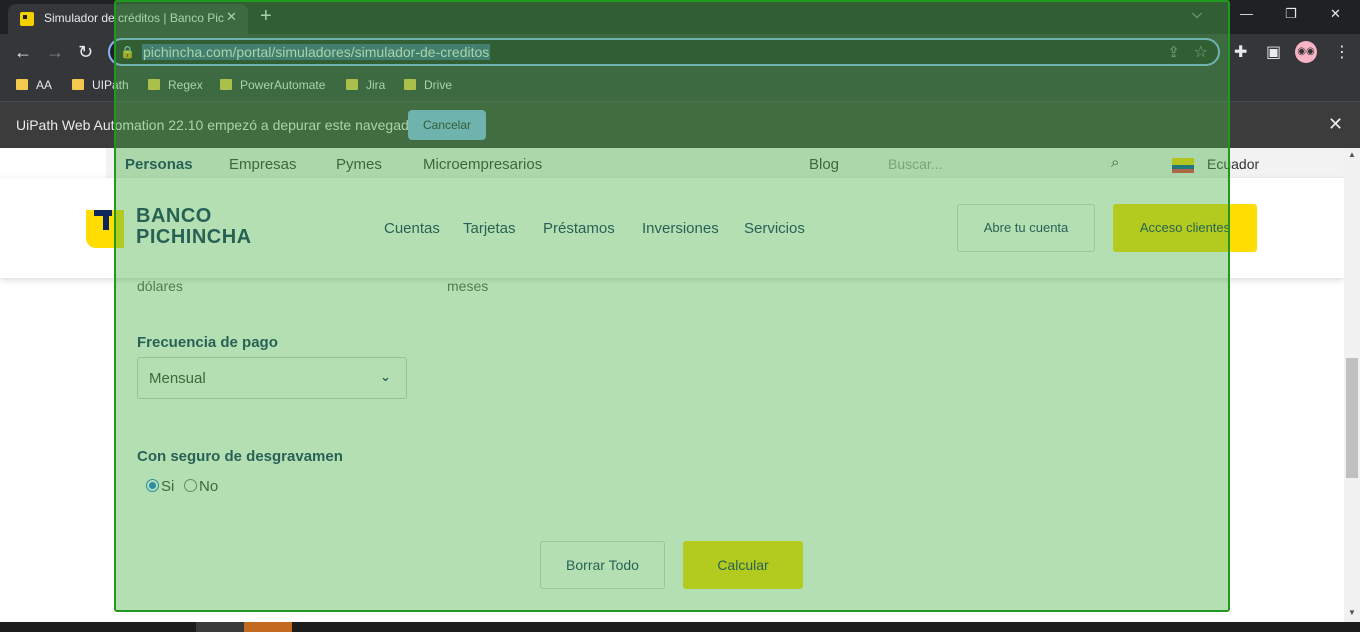 Image resolution: width=1360 pixels, height=632 pixels. Describe the element at coordinates (1352, 418) in the screenshot. I see `scrollbar-thumb` at that location.